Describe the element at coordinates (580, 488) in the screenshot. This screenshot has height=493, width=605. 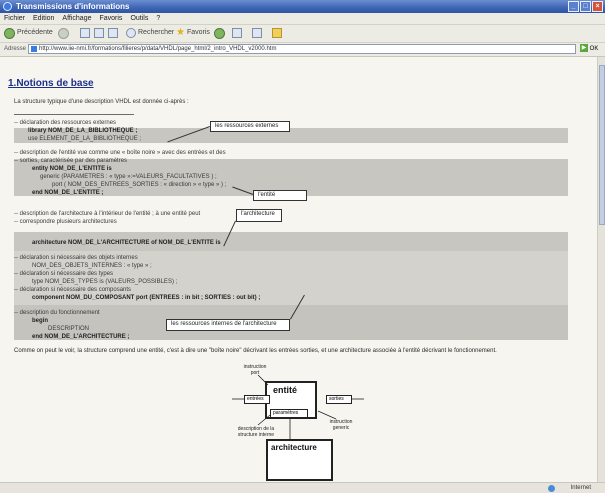
I see `status-zone: Internet` at that location.